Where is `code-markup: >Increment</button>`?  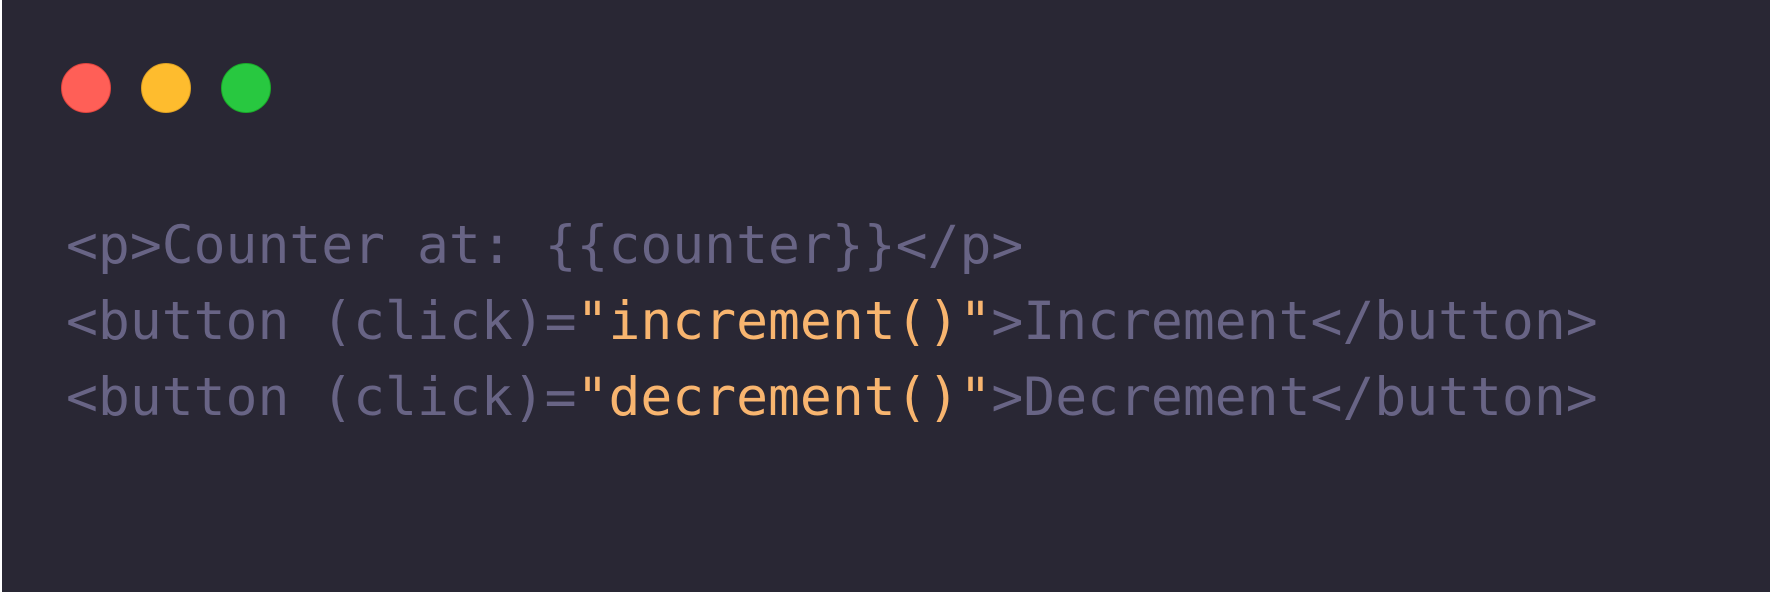 code-markup: >Increment</button> is located at coordinates (1294, 321).